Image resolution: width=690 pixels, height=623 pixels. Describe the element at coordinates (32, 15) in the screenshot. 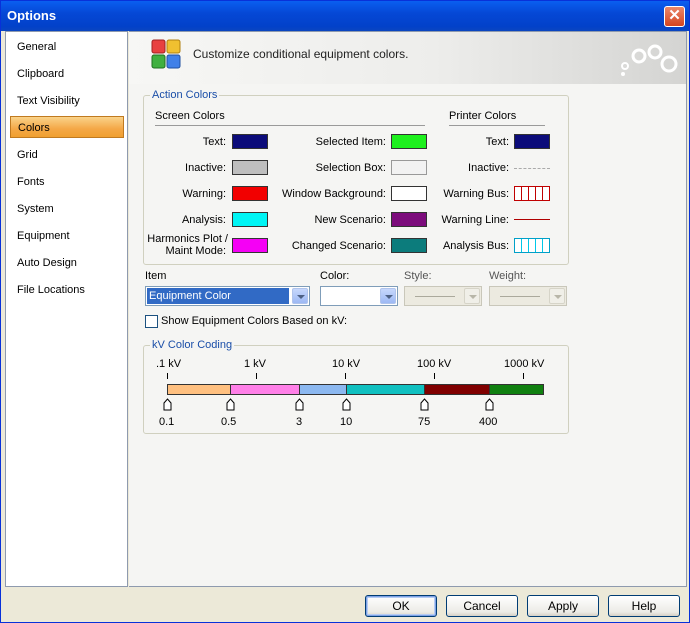

I see `window-title: Options` at that location.